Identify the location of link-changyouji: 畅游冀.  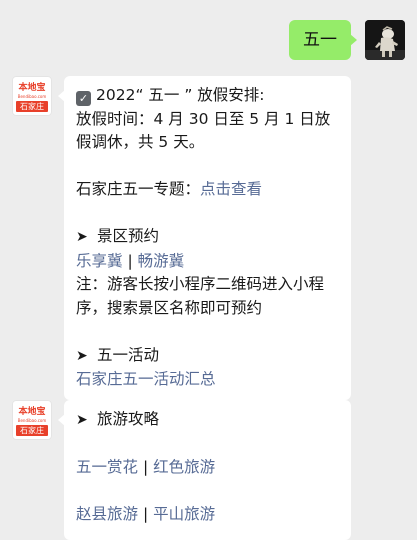
(161, 261).